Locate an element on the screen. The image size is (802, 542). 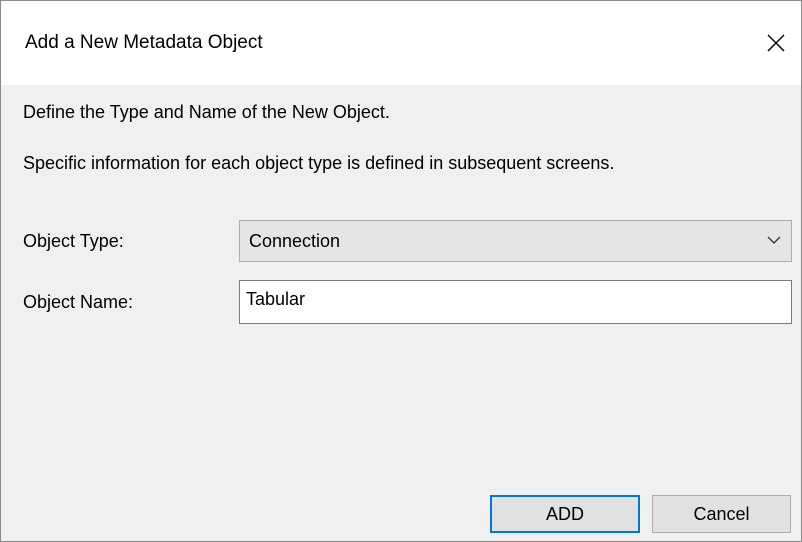
dialog-title: Add a New Metadata Object is located at coordinates (144, 42).